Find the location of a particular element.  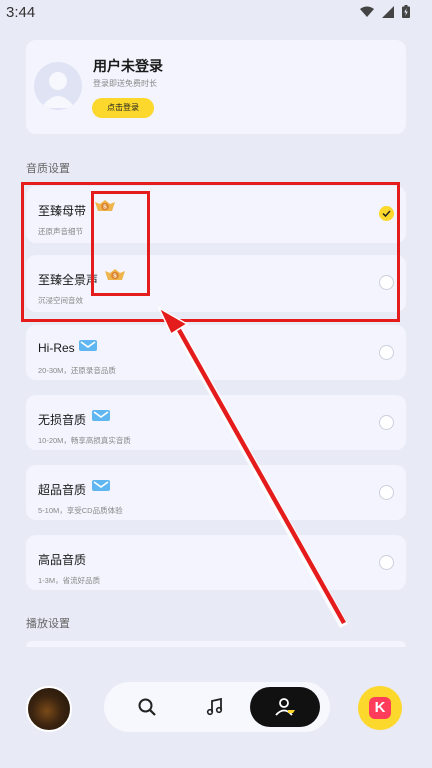

bottom-bar: K is located at coordinates (216, 710).